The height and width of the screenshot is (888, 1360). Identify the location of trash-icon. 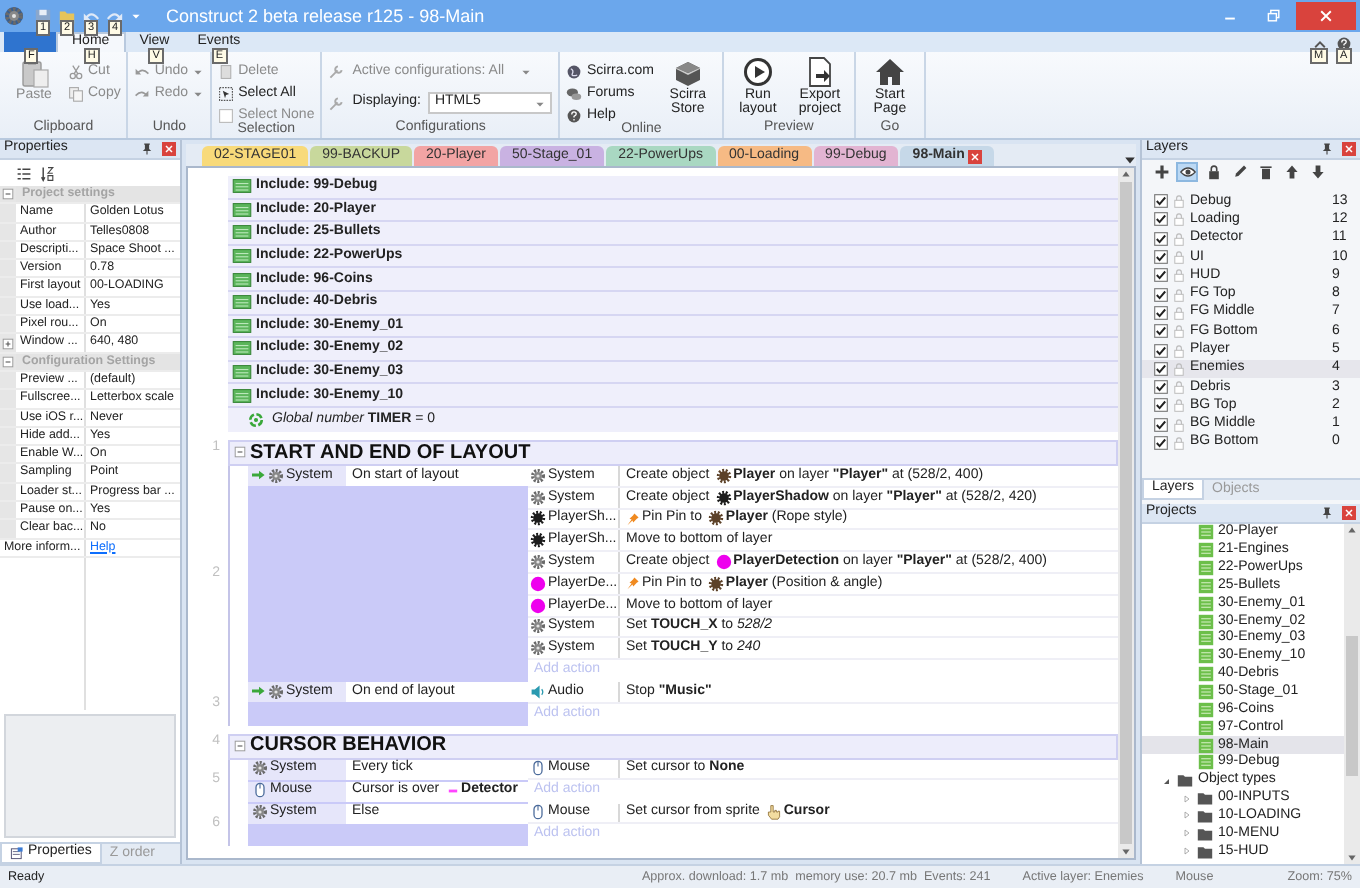
(1265, 172).